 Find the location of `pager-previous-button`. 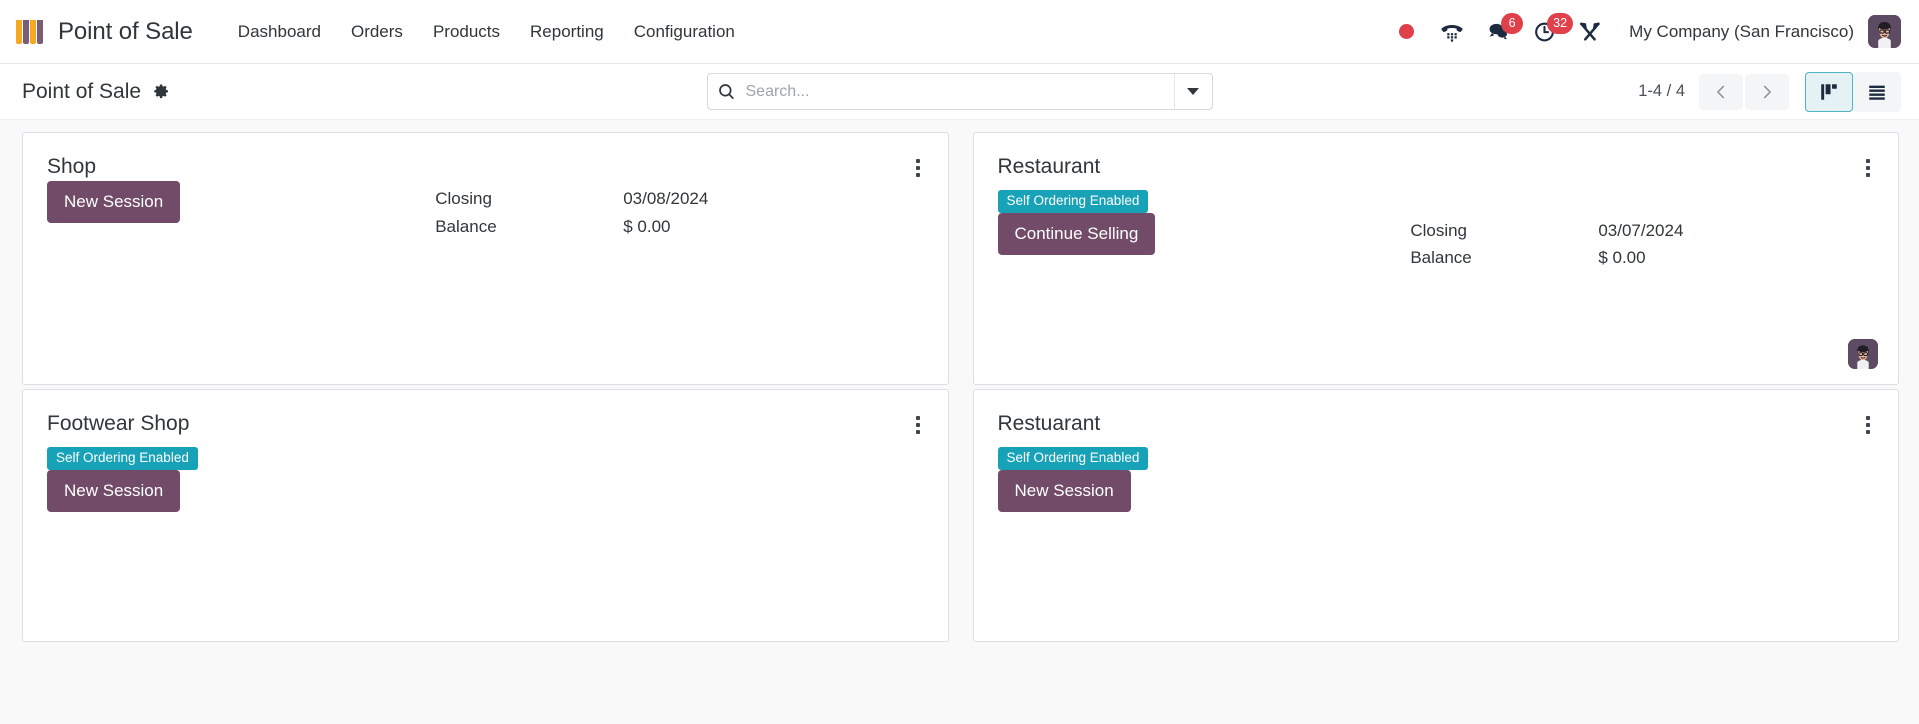

pager-previous-button is located at coordinates (1721, 91).